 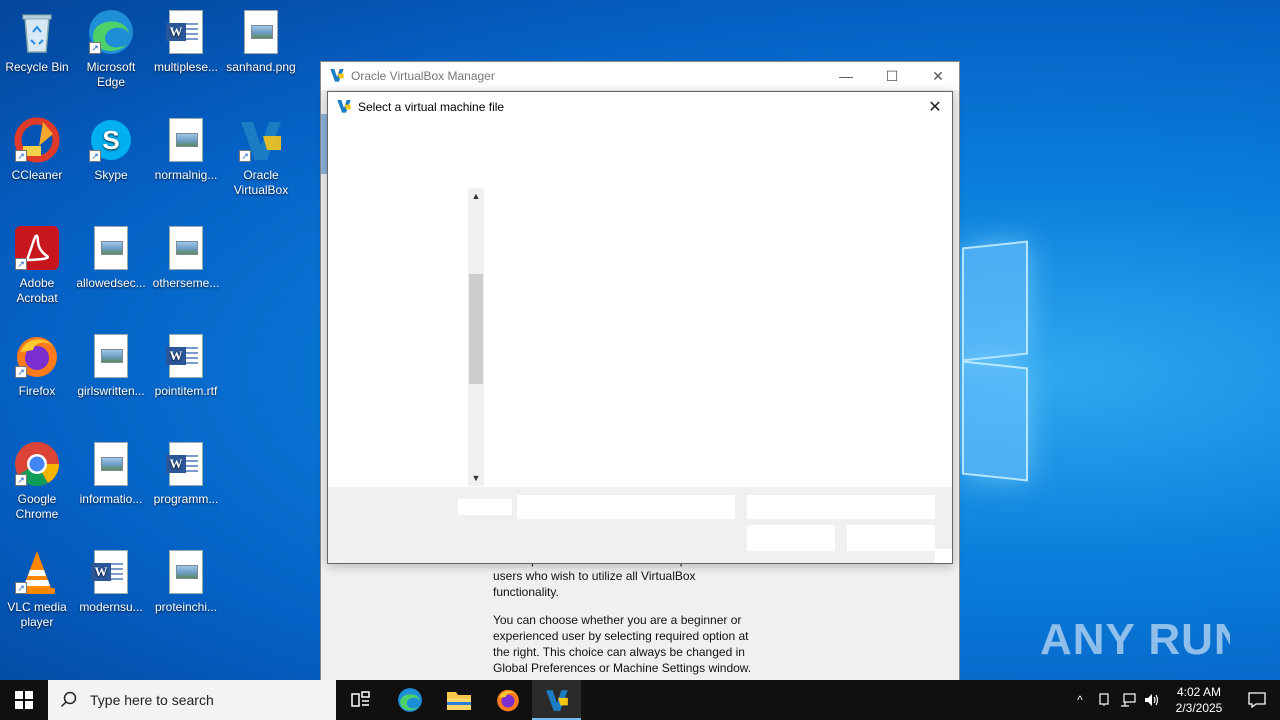 I want to click on start-button, so click(x=24, y=700).